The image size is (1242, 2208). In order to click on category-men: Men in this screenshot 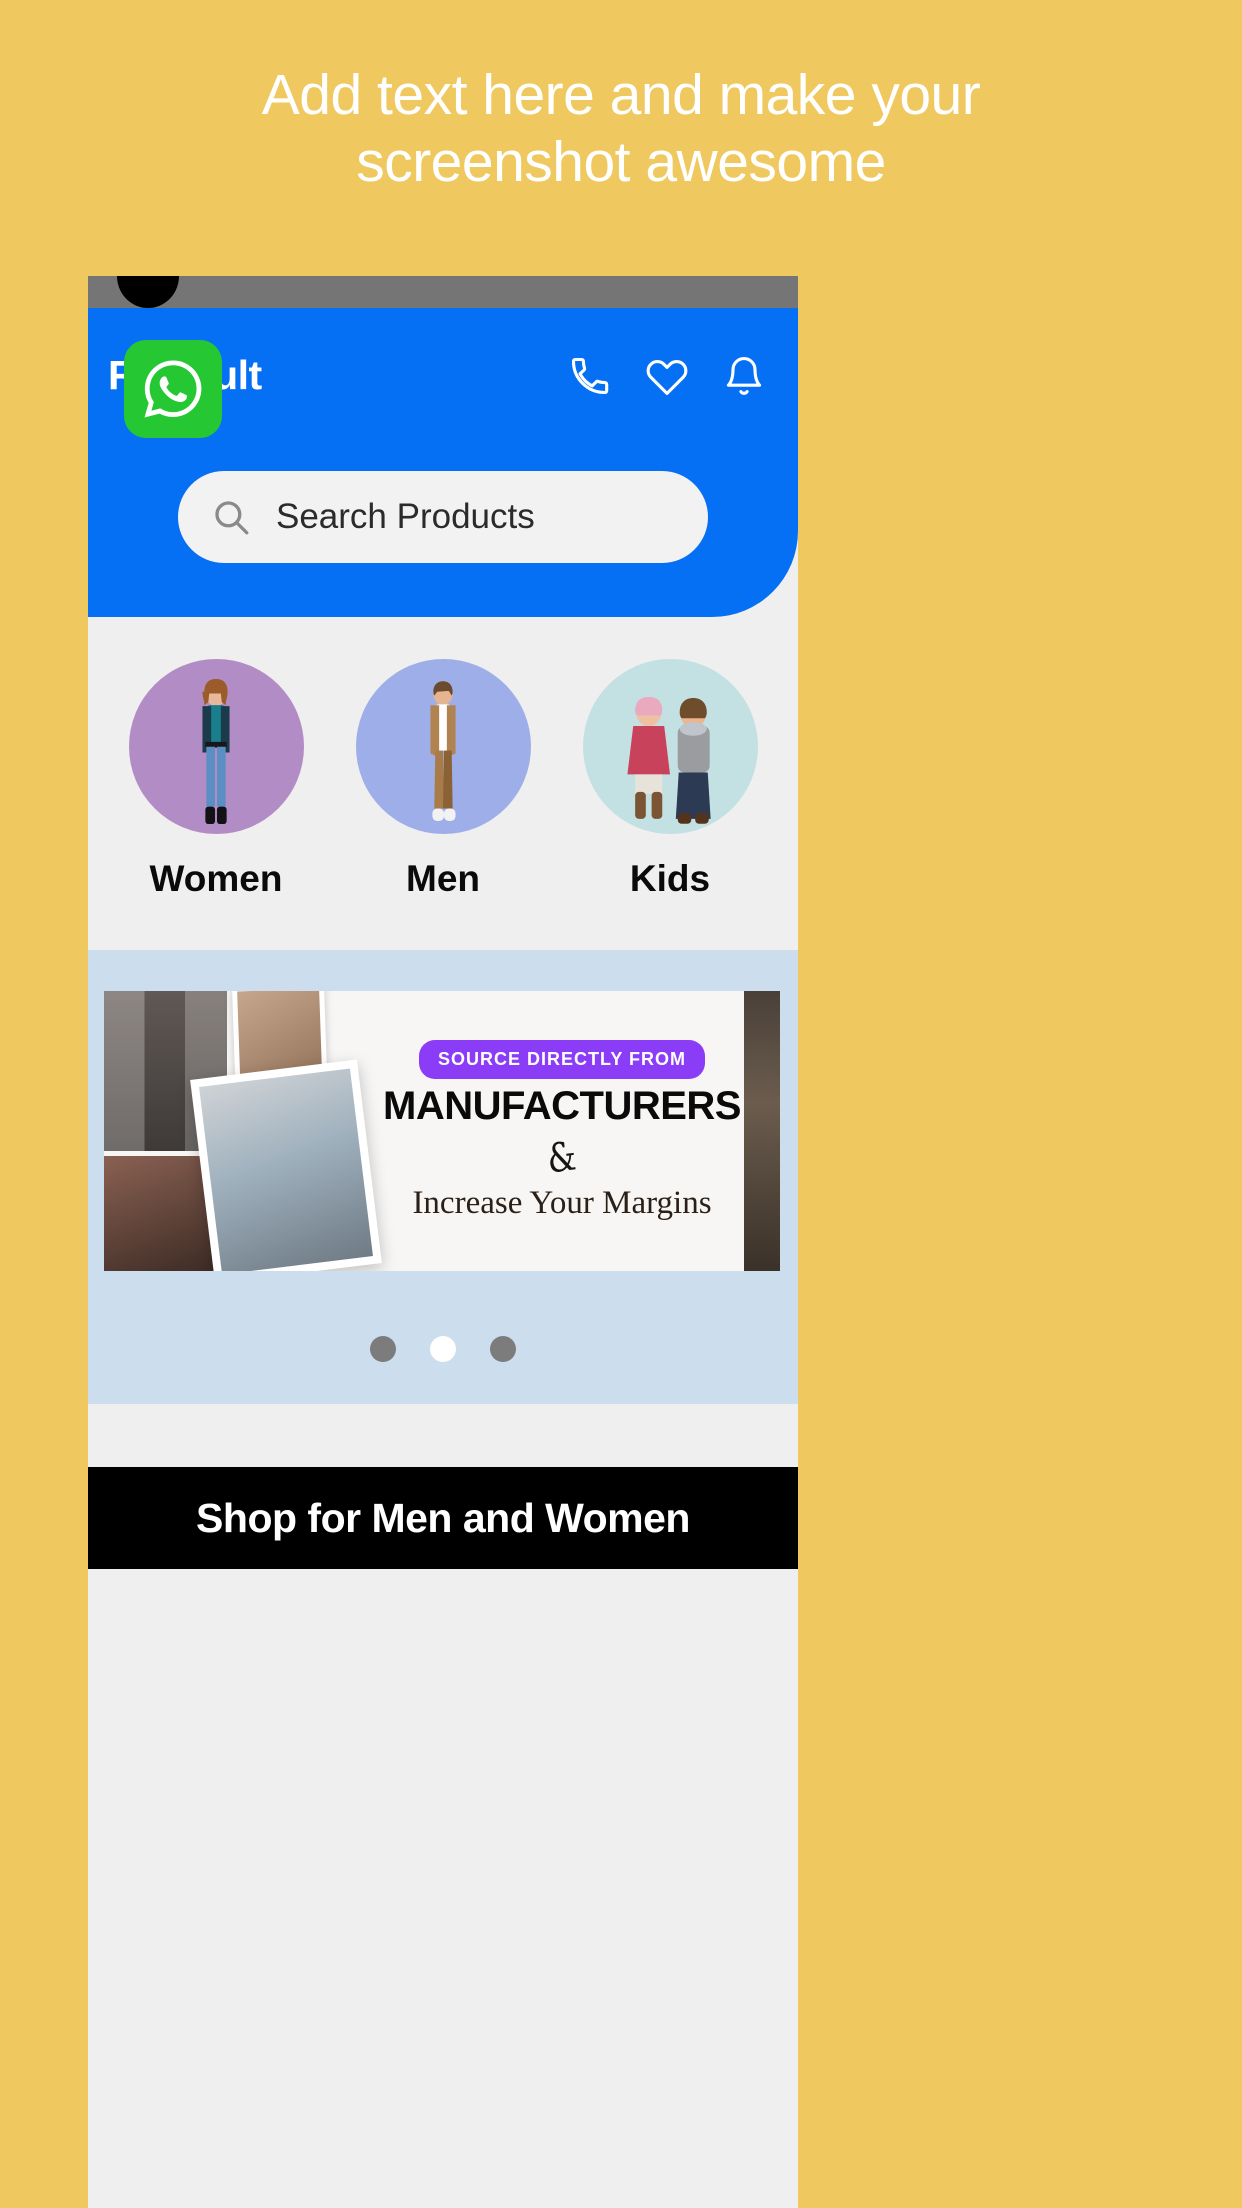, I will do `click(443, 804)`.